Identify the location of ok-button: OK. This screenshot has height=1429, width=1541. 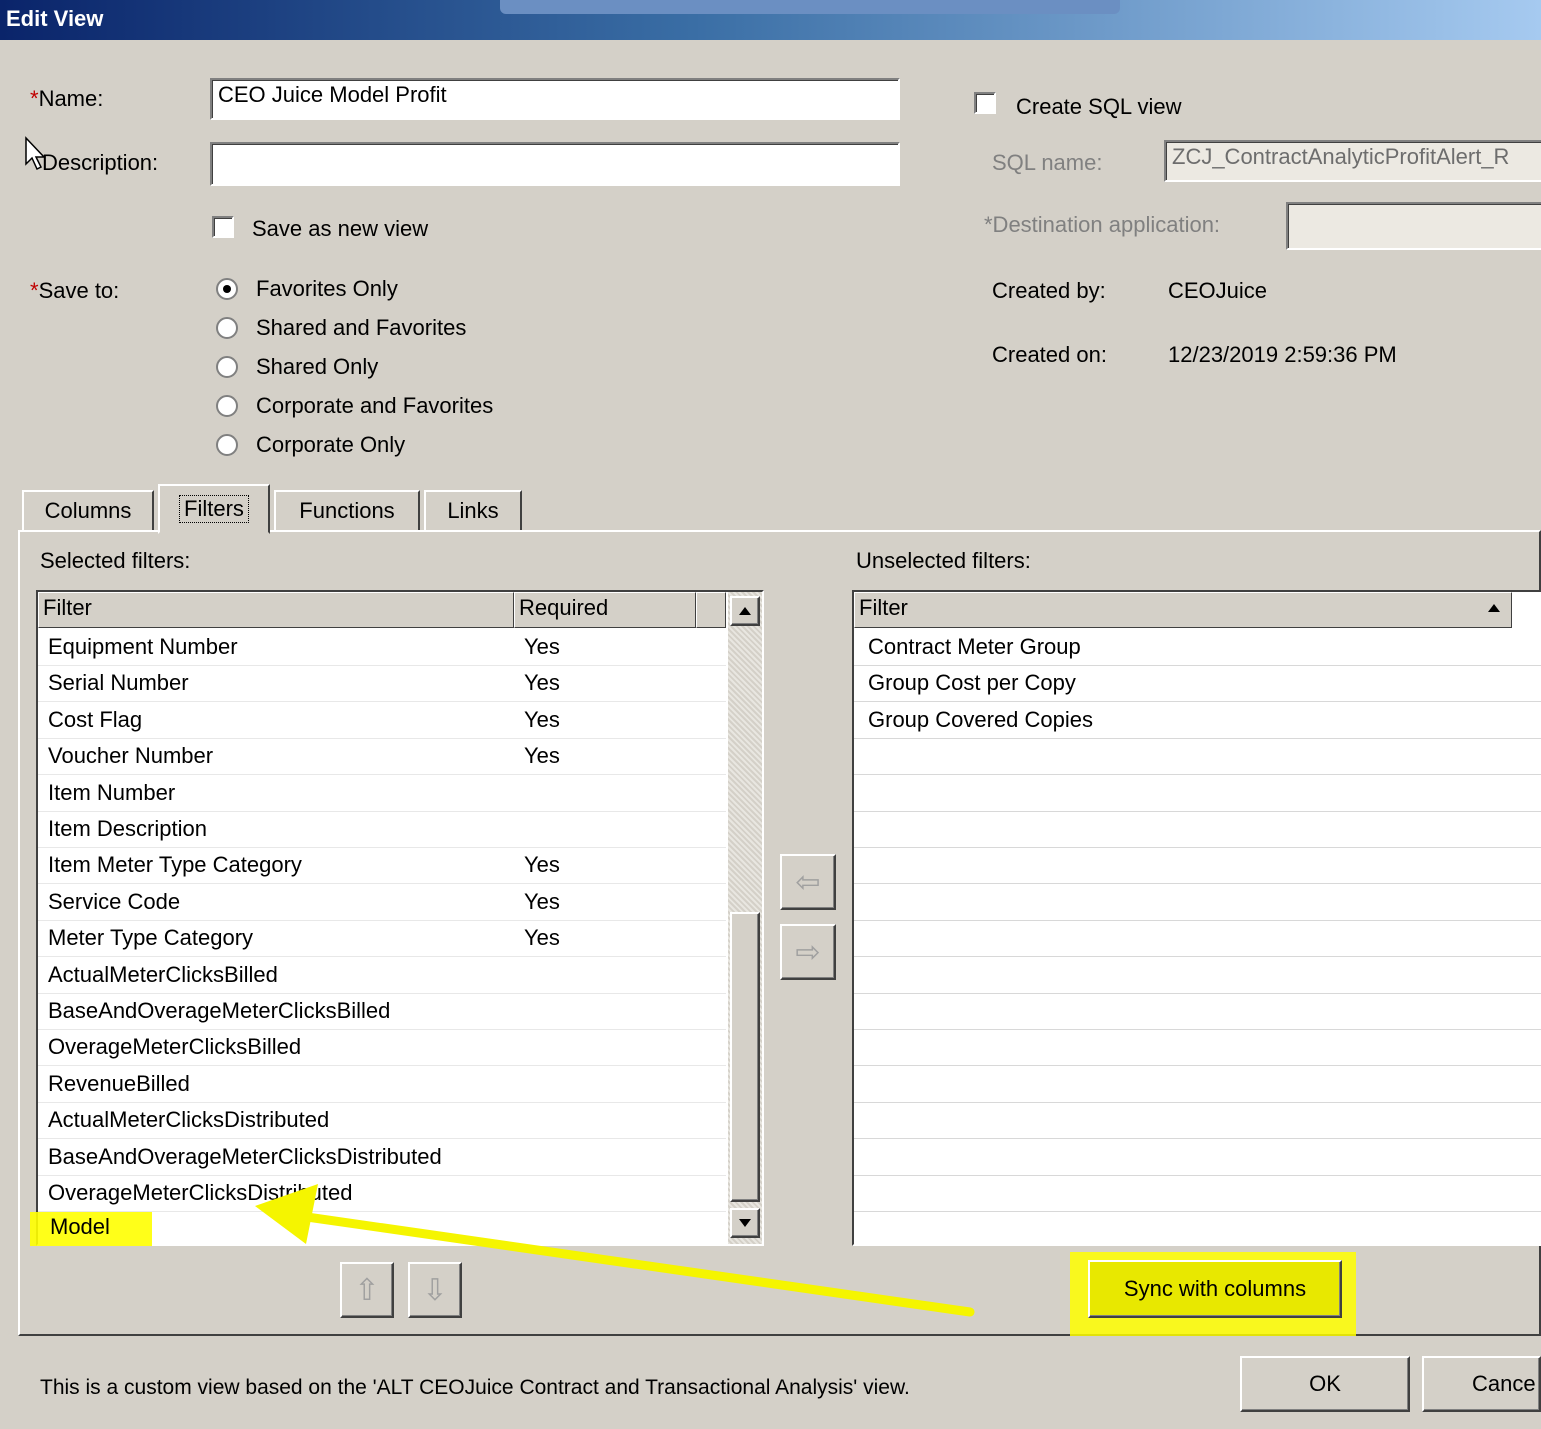
(1325, 1384).